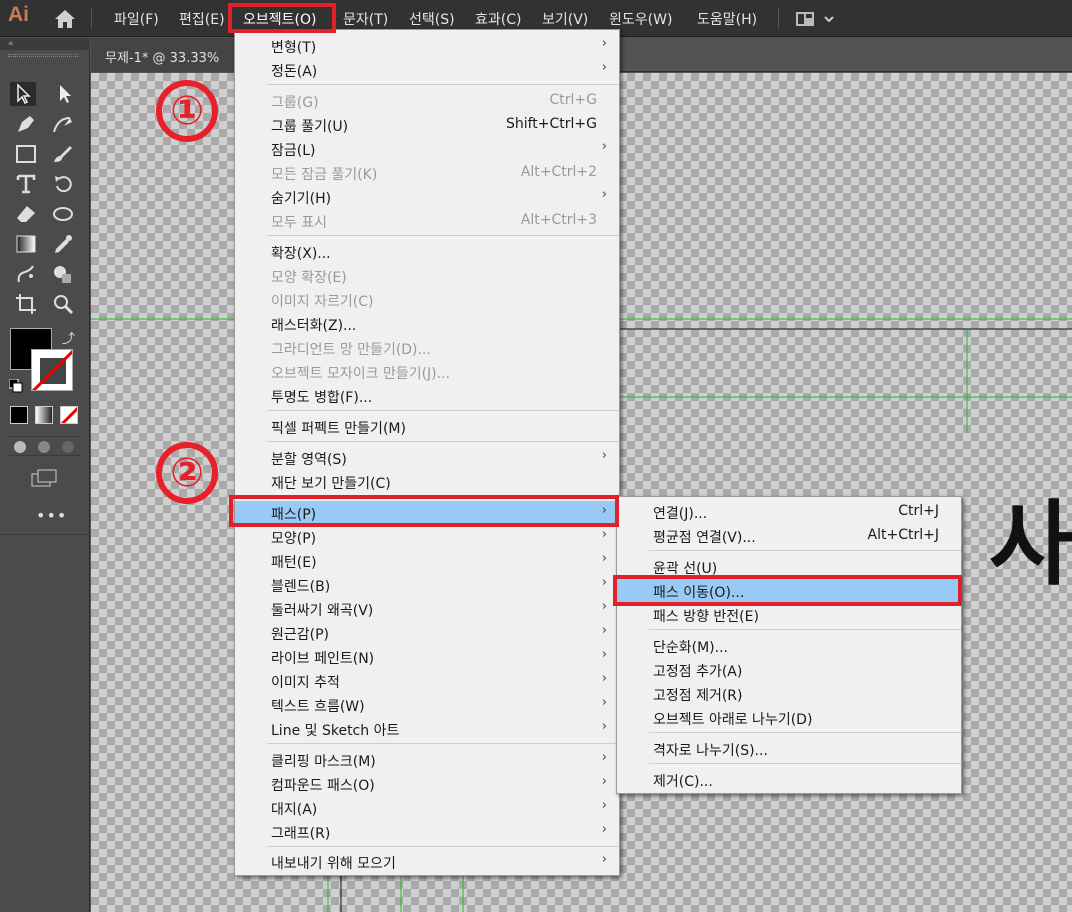 The width and height of the screenshot is (1072, 912). What do you see at coordinates (45, 534) in the screenshot?
I see `panel-divider` at bounding box center [45, 534].